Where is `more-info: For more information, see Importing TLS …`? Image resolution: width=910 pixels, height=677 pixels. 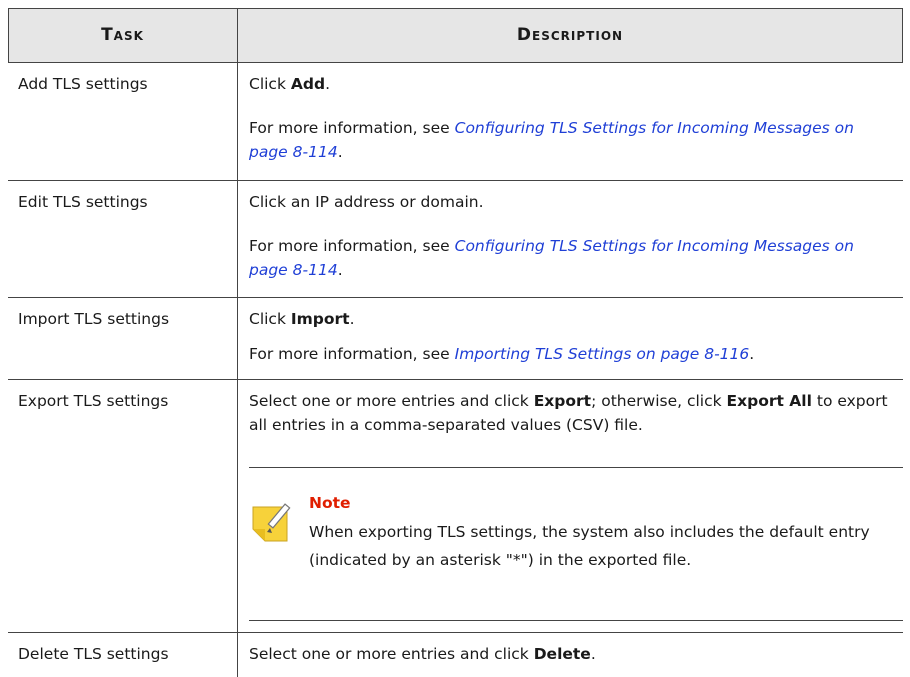 more-info: For more information, see Importing TLS … is located at coordinates (569, 354).